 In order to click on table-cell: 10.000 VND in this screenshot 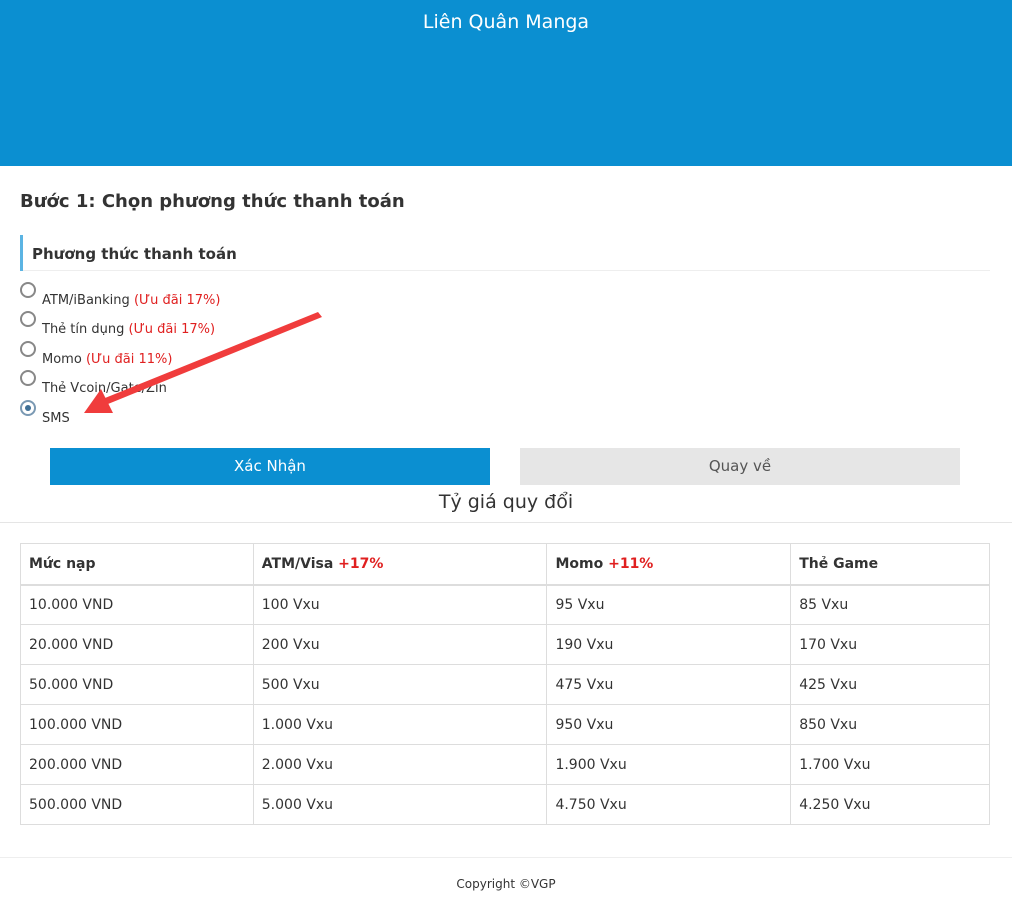, I will do `click(137, 604)`.